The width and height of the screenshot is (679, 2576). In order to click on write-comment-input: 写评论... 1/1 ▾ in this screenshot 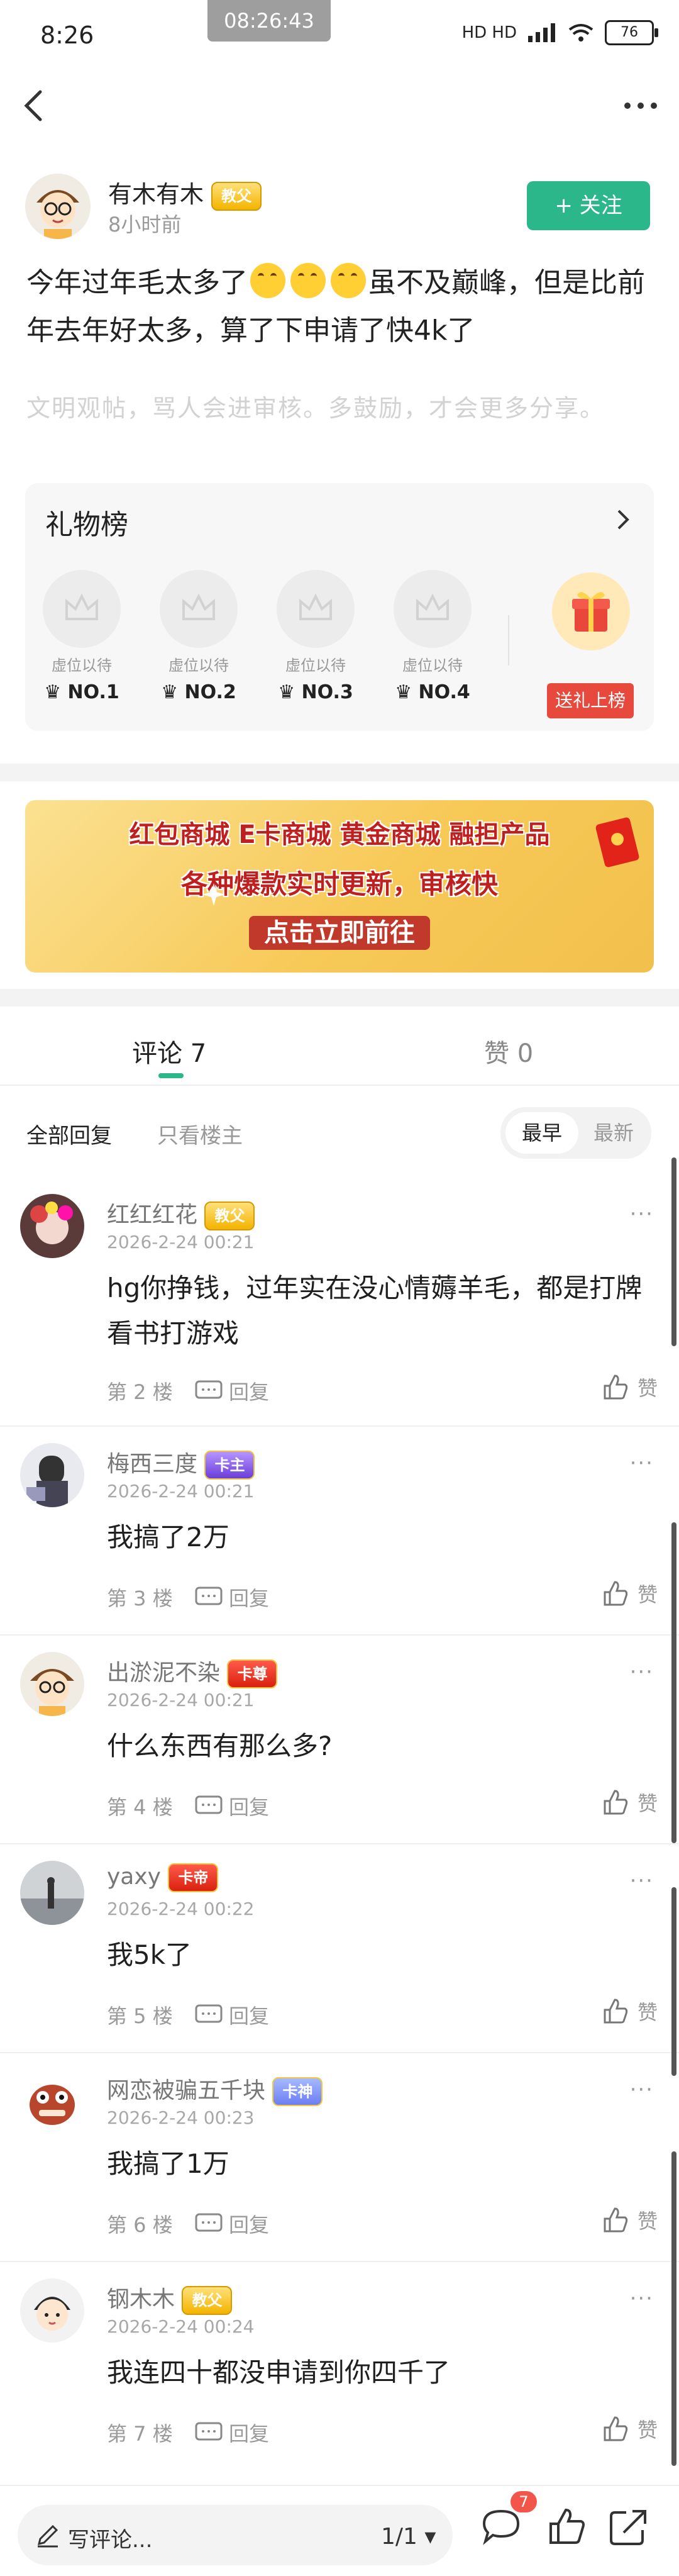, I will do `click(235, 2535)`.